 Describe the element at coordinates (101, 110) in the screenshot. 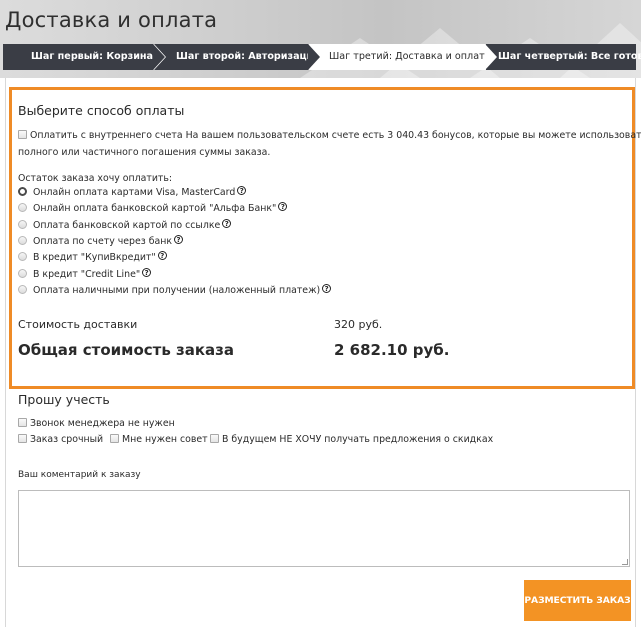

I see `payment-title: Выберите способ оплаты` at that location.